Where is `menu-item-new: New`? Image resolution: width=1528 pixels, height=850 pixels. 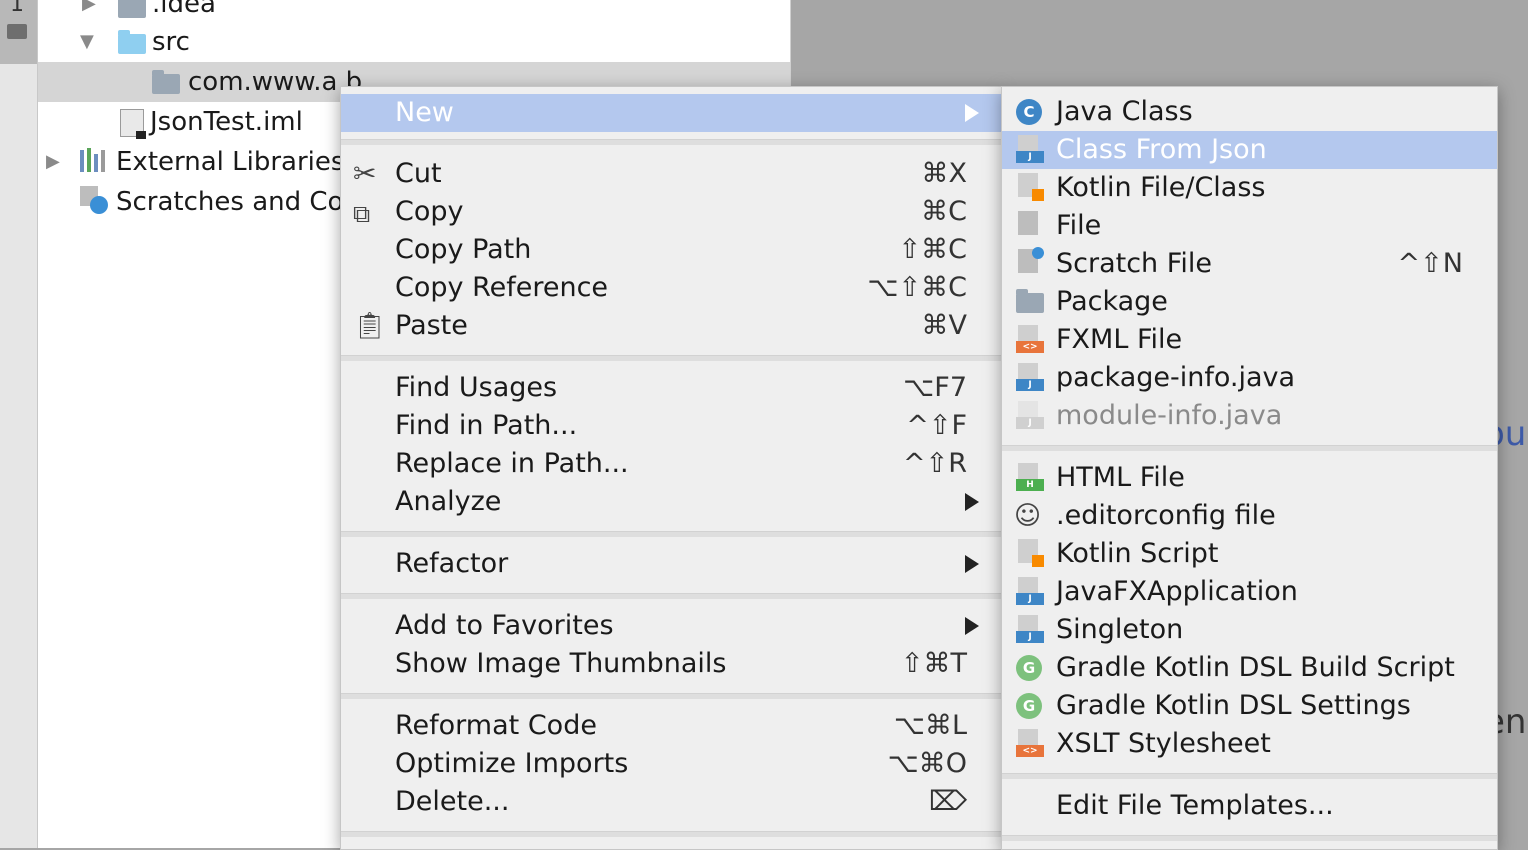
menu-item-new: New is located at coordinates (671, 113).